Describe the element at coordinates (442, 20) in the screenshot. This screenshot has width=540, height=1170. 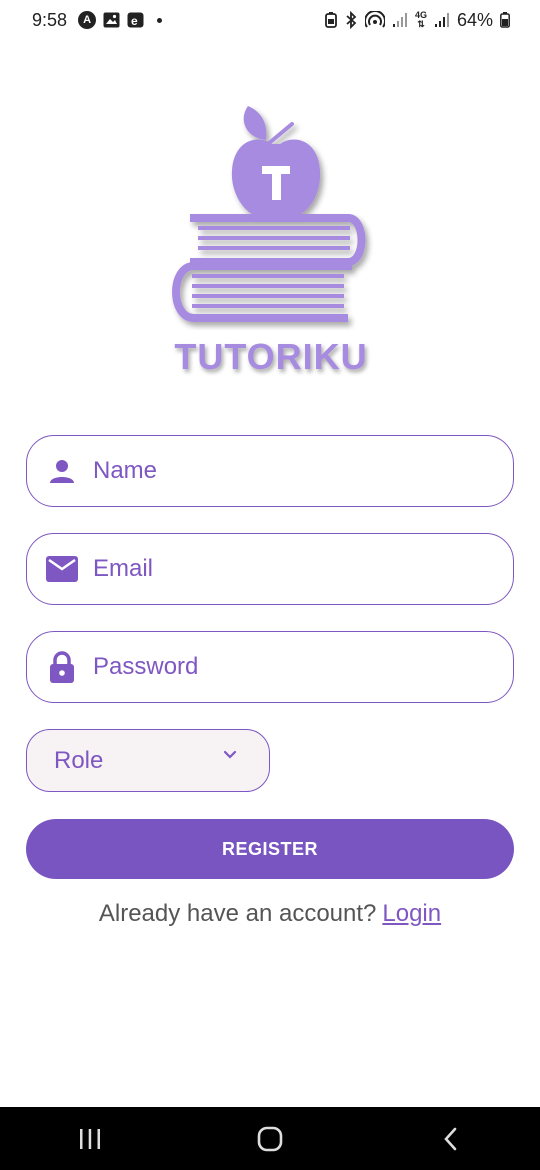
I see `signal-strong-icon` at that location.